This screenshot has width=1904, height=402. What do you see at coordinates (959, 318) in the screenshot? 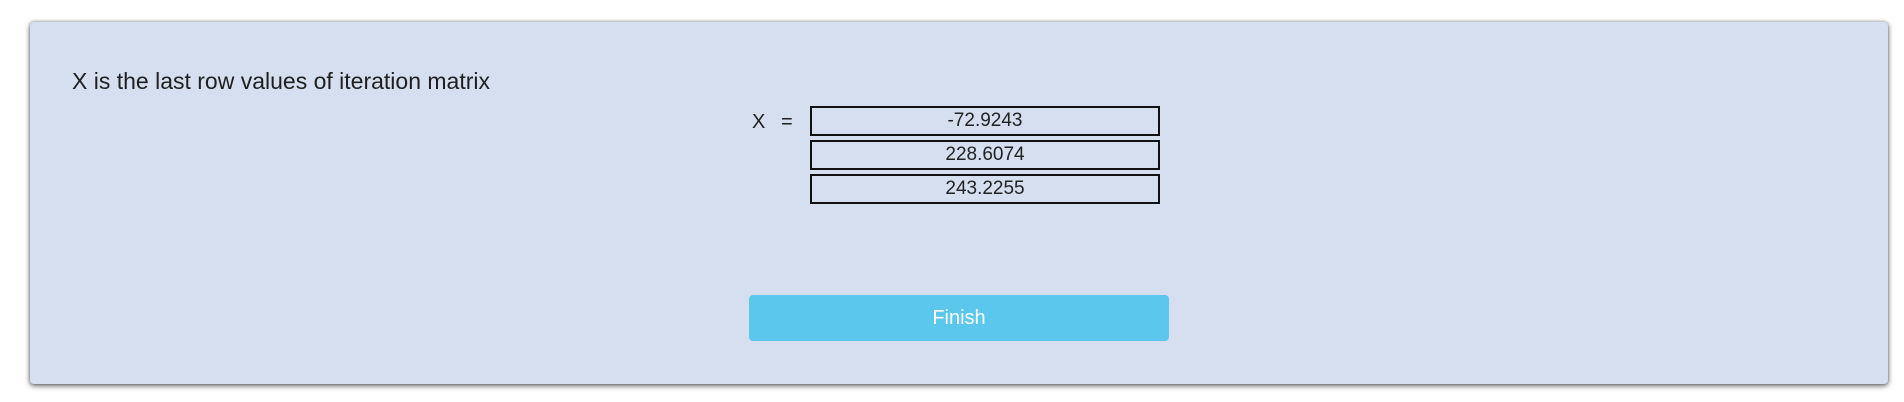
I see `finish-button: Finish` at bounding box center [959, 318].